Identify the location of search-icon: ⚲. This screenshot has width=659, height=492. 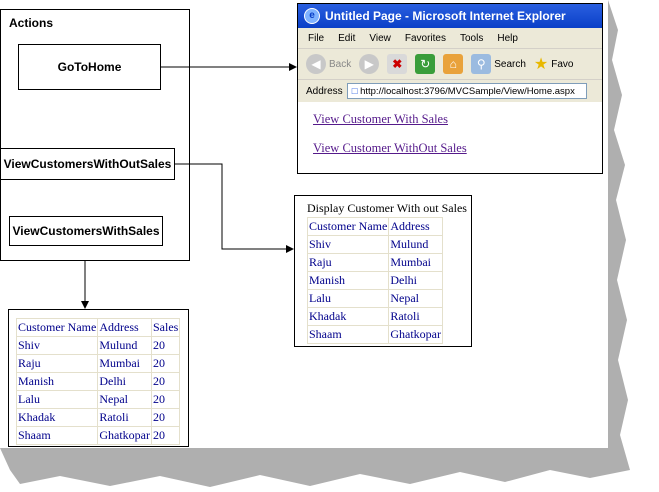
(481, 64).